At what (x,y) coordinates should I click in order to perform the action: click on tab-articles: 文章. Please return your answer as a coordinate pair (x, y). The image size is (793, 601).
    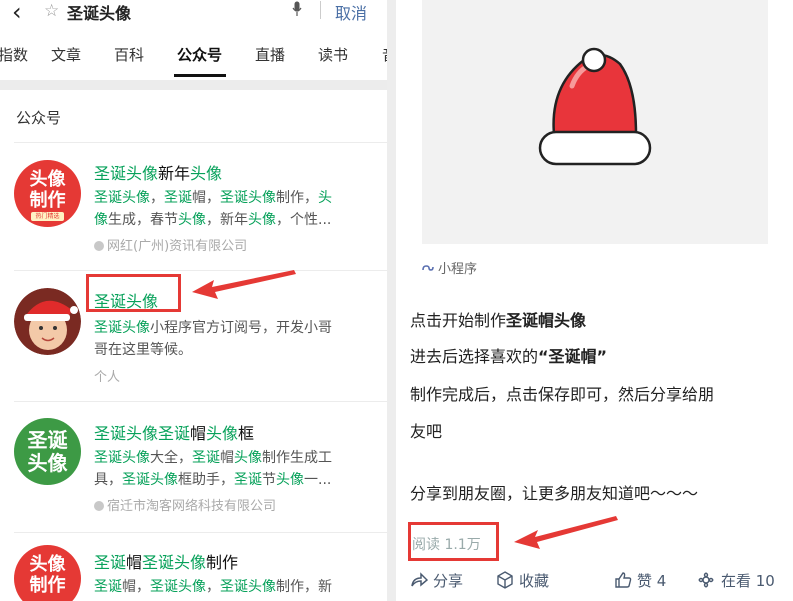
    Looking at the image, I should click on (66, 54).